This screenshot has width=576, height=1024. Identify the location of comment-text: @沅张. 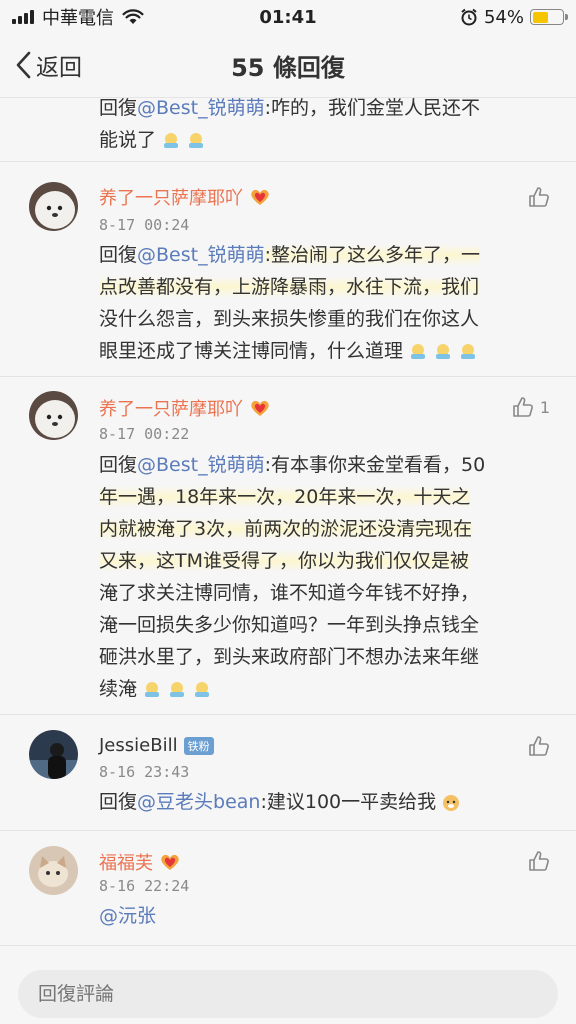
(323, 916).